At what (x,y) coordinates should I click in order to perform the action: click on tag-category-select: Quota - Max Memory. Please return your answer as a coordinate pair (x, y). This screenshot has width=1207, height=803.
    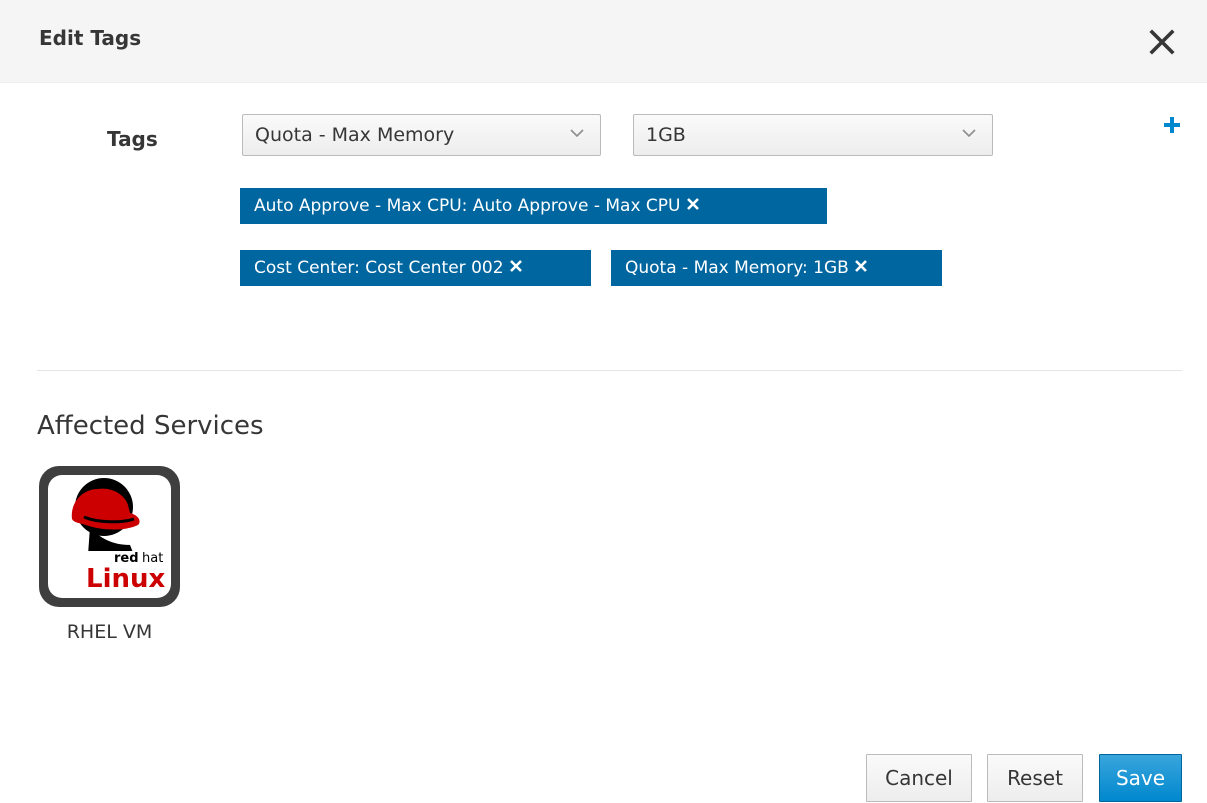
    Looking at the image, I should click on (421, 135).